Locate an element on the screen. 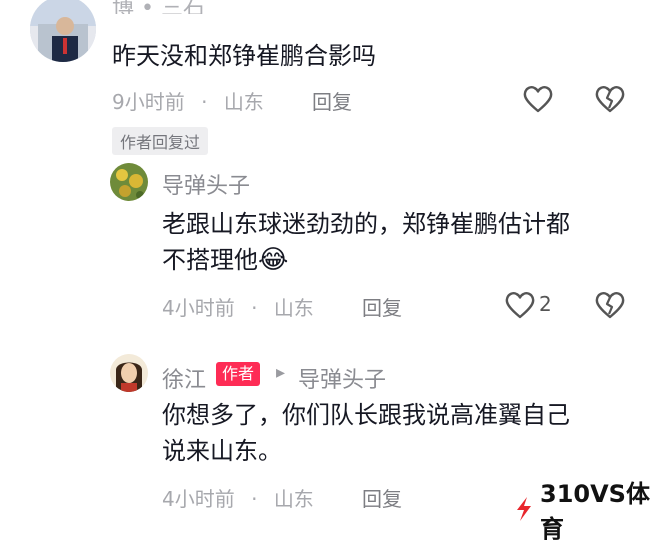 This screenshot has width=660, height=544. comment-text: 你想多了，你们队长跟我说高准翼自己 说来山东。 is located at coordinates (402, 433).